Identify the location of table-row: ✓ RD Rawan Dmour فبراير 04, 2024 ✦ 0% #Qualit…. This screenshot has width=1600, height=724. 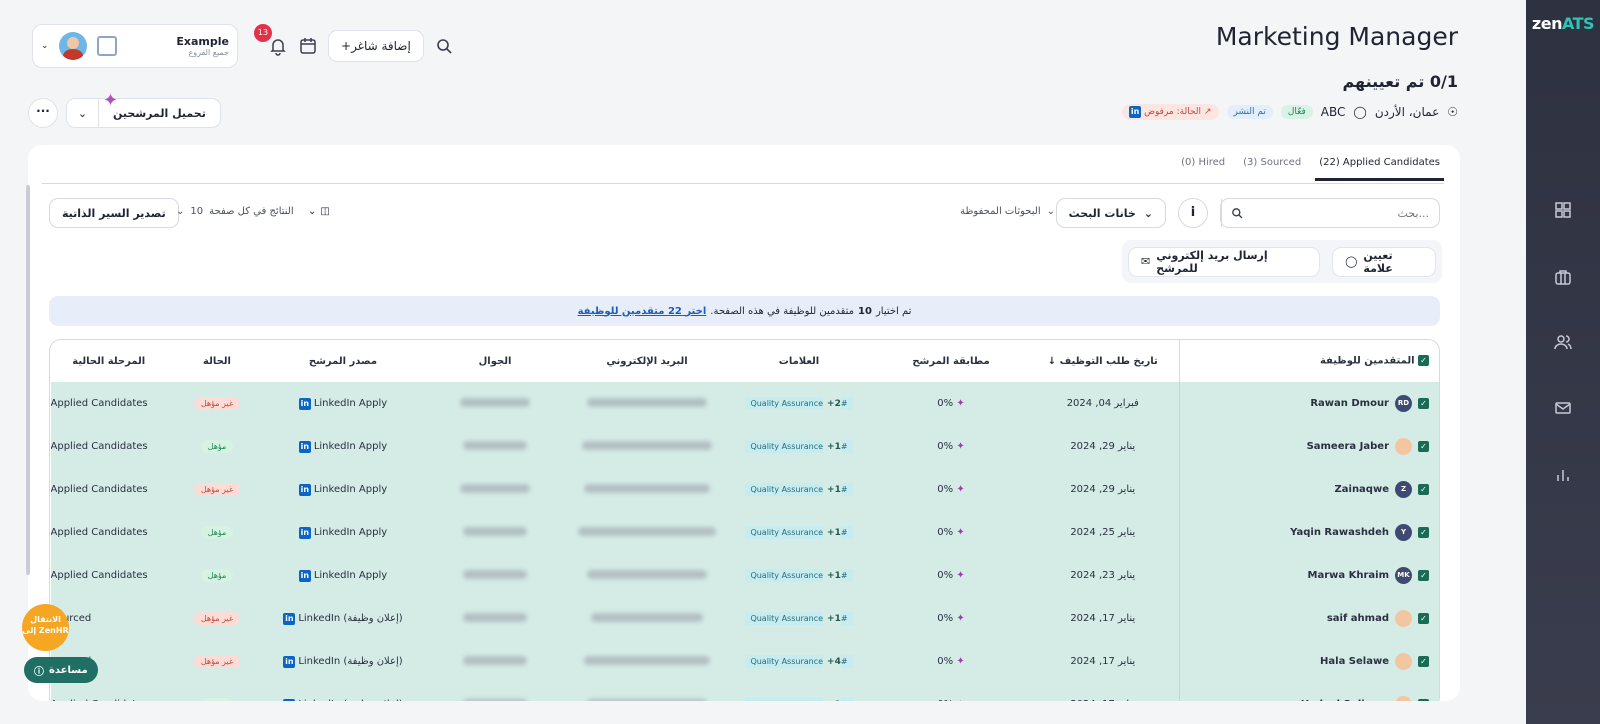
(744, 403).